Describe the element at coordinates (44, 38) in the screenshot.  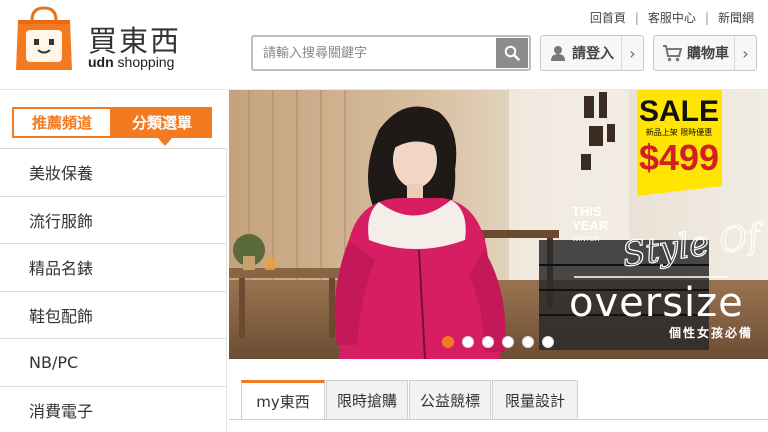
I see `shopping-bag-logo-icon` at that location.